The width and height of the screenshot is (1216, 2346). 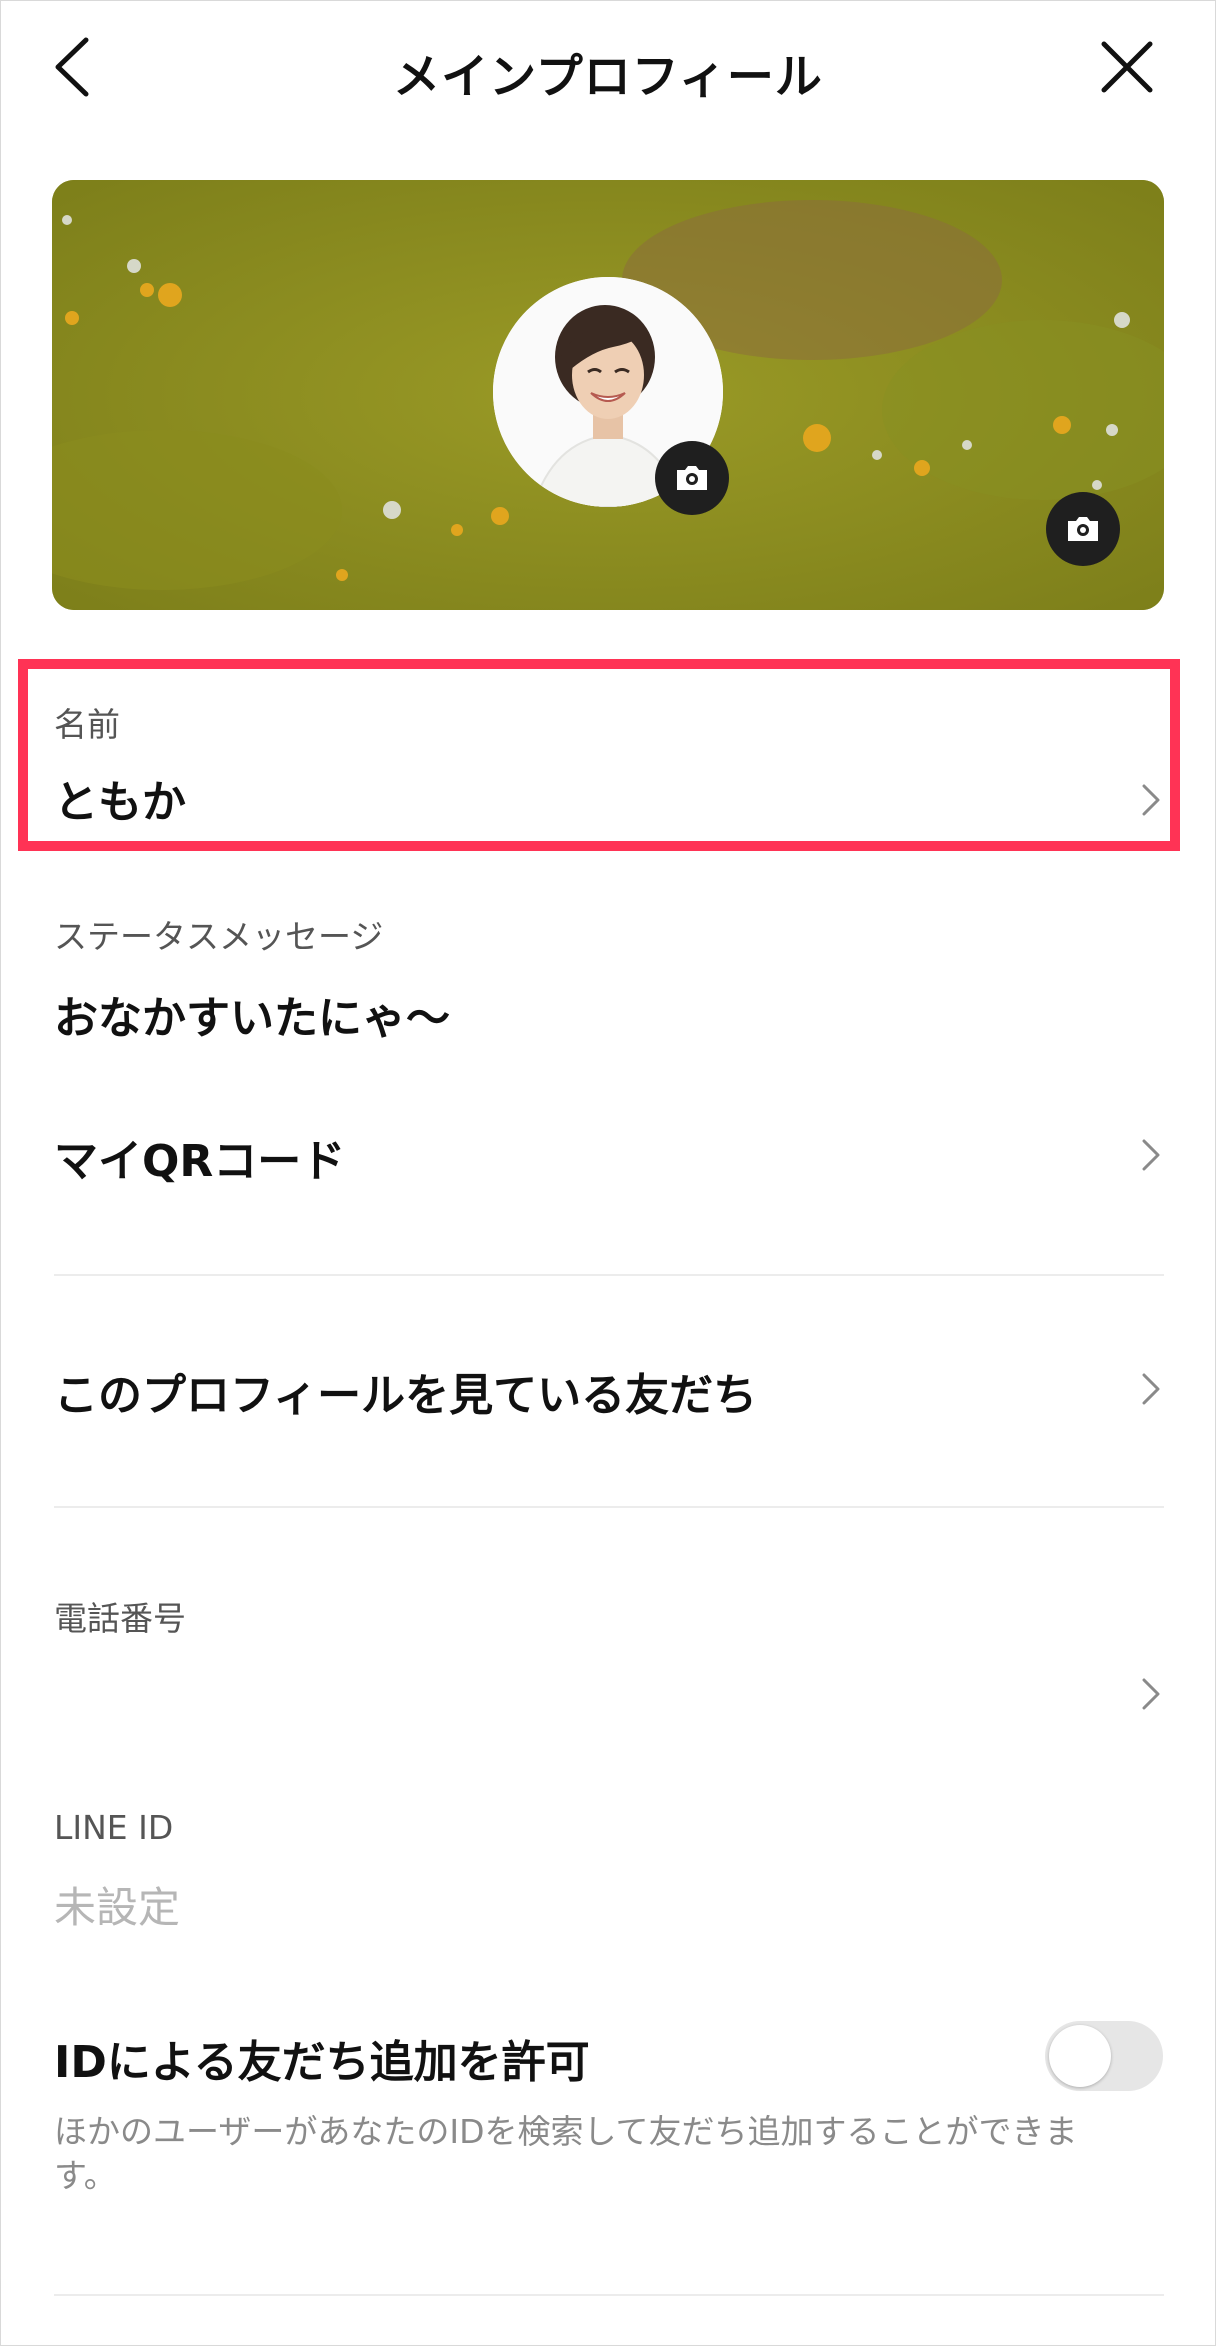 What do you see at coordinates (608, 77) in the screenshot?
I see `page-title: メインプロフィール` at bounding box center [608, 77].